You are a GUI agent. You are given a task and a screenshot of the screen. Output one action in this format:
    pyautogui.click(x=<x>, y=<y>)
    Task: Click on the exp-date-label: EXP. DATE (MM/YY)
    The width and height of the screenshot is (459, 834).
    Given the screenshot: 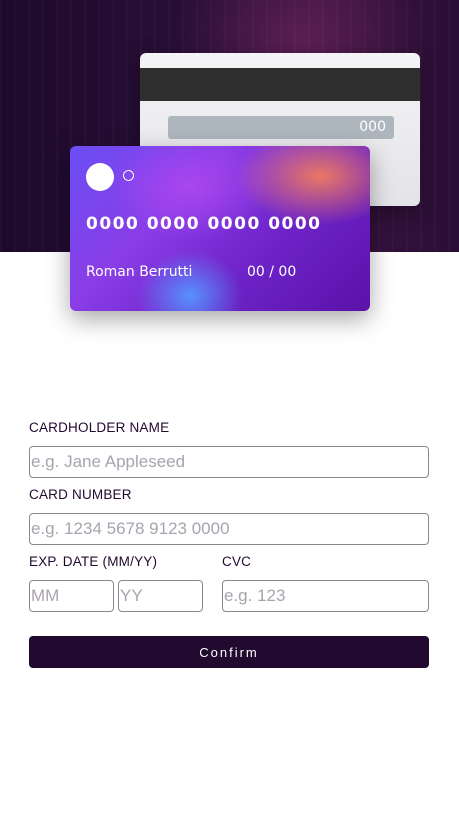 What is the action you would take?
    pyautogui.click(x=93, y=561)
    